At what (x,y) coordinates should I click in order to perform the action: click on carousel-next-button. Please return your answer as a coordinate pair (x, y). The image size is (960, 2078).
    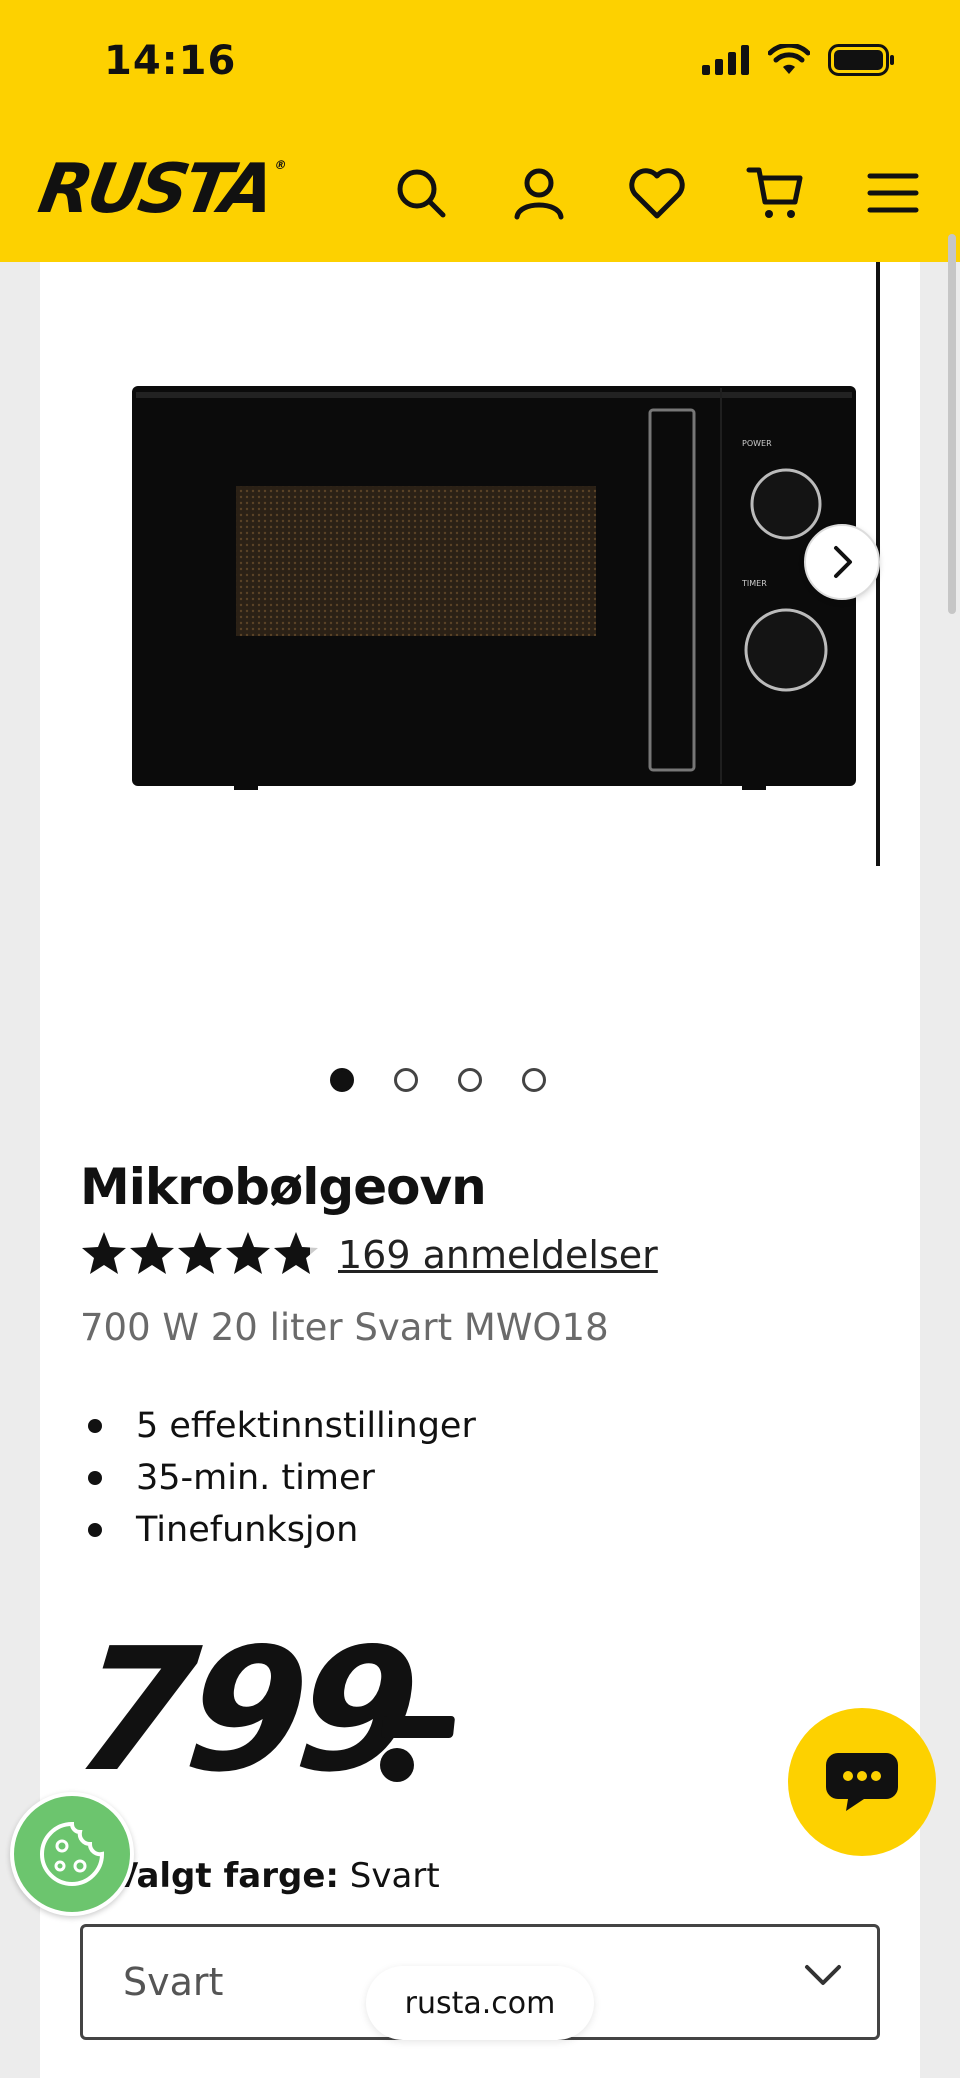
    Looking at the image, I should click on (842, 562).